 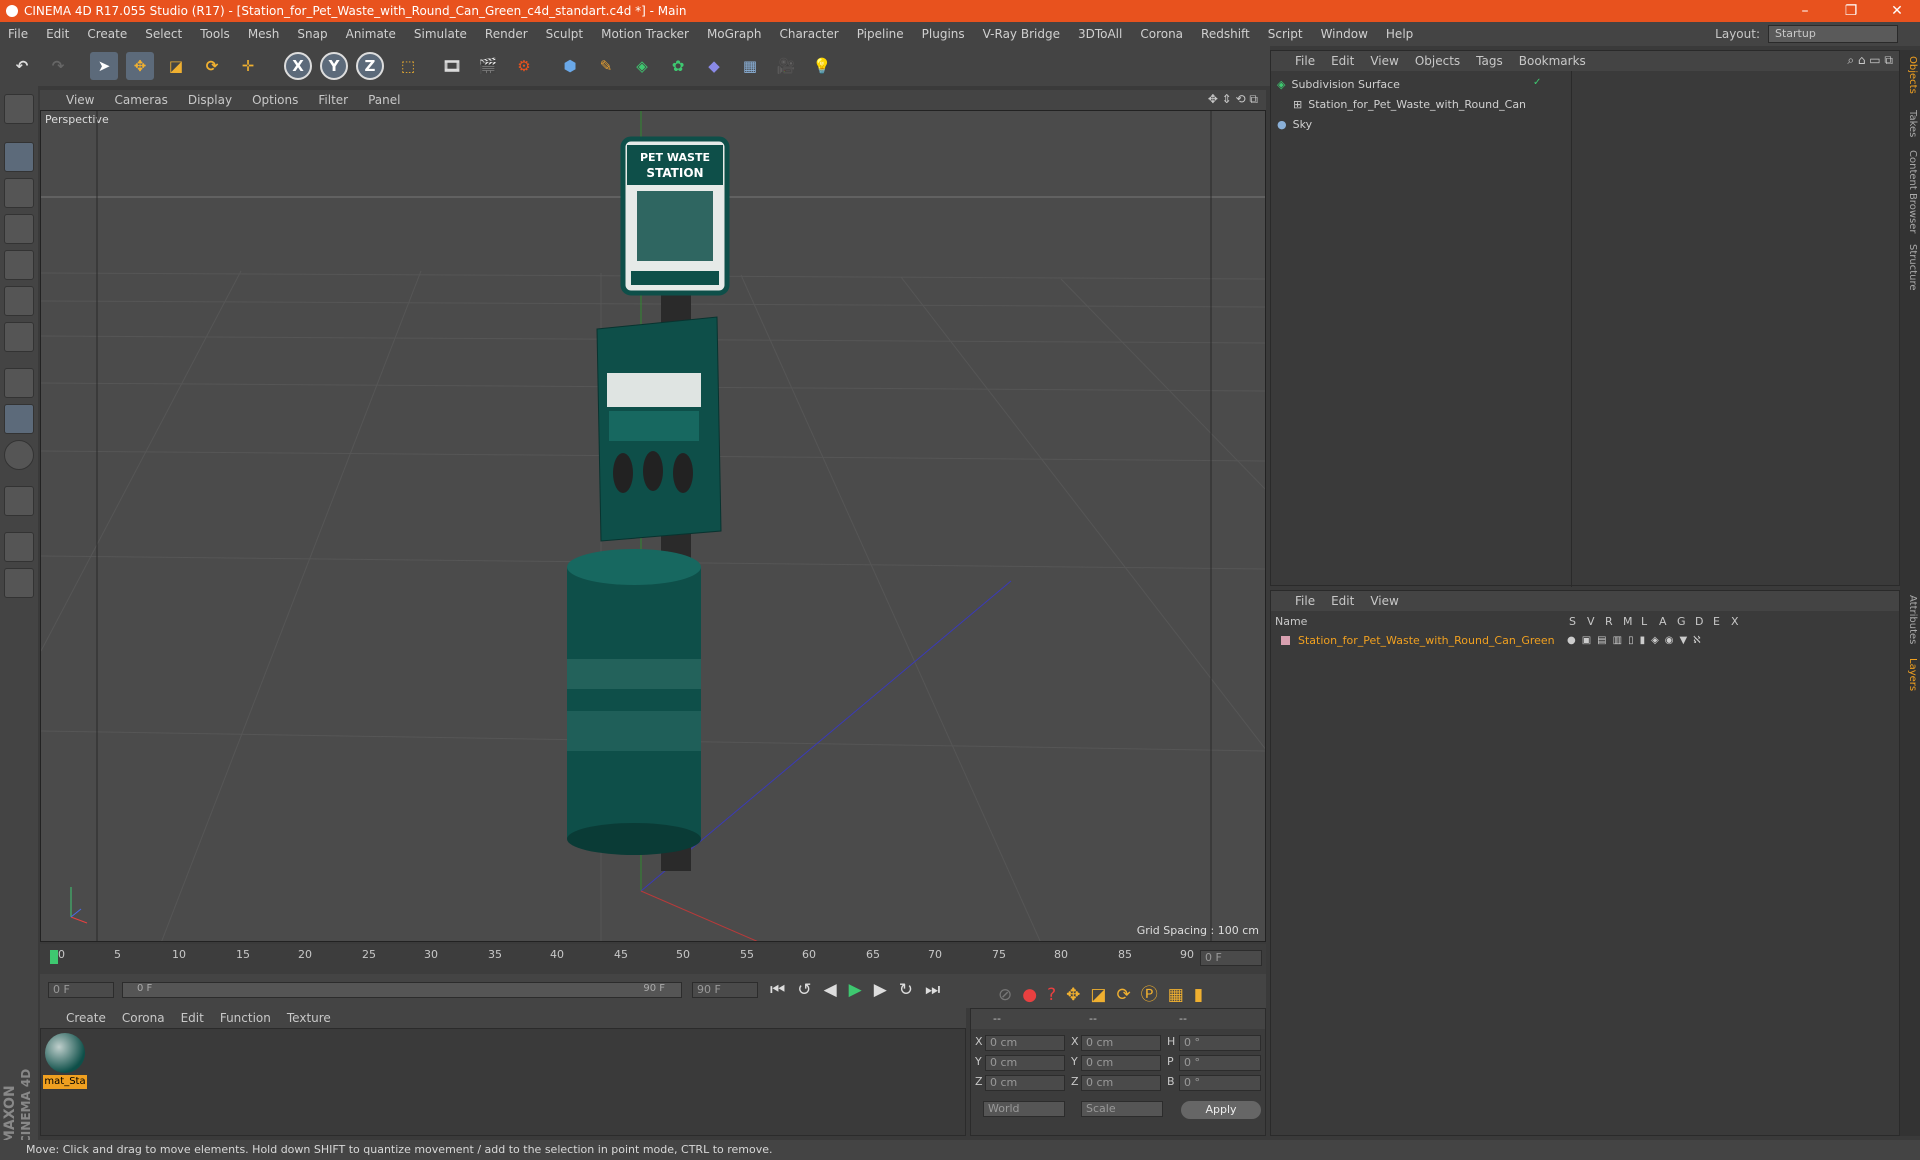 I want to click on key-rotation-icon: ⟳, so click(x=1128, y=995).